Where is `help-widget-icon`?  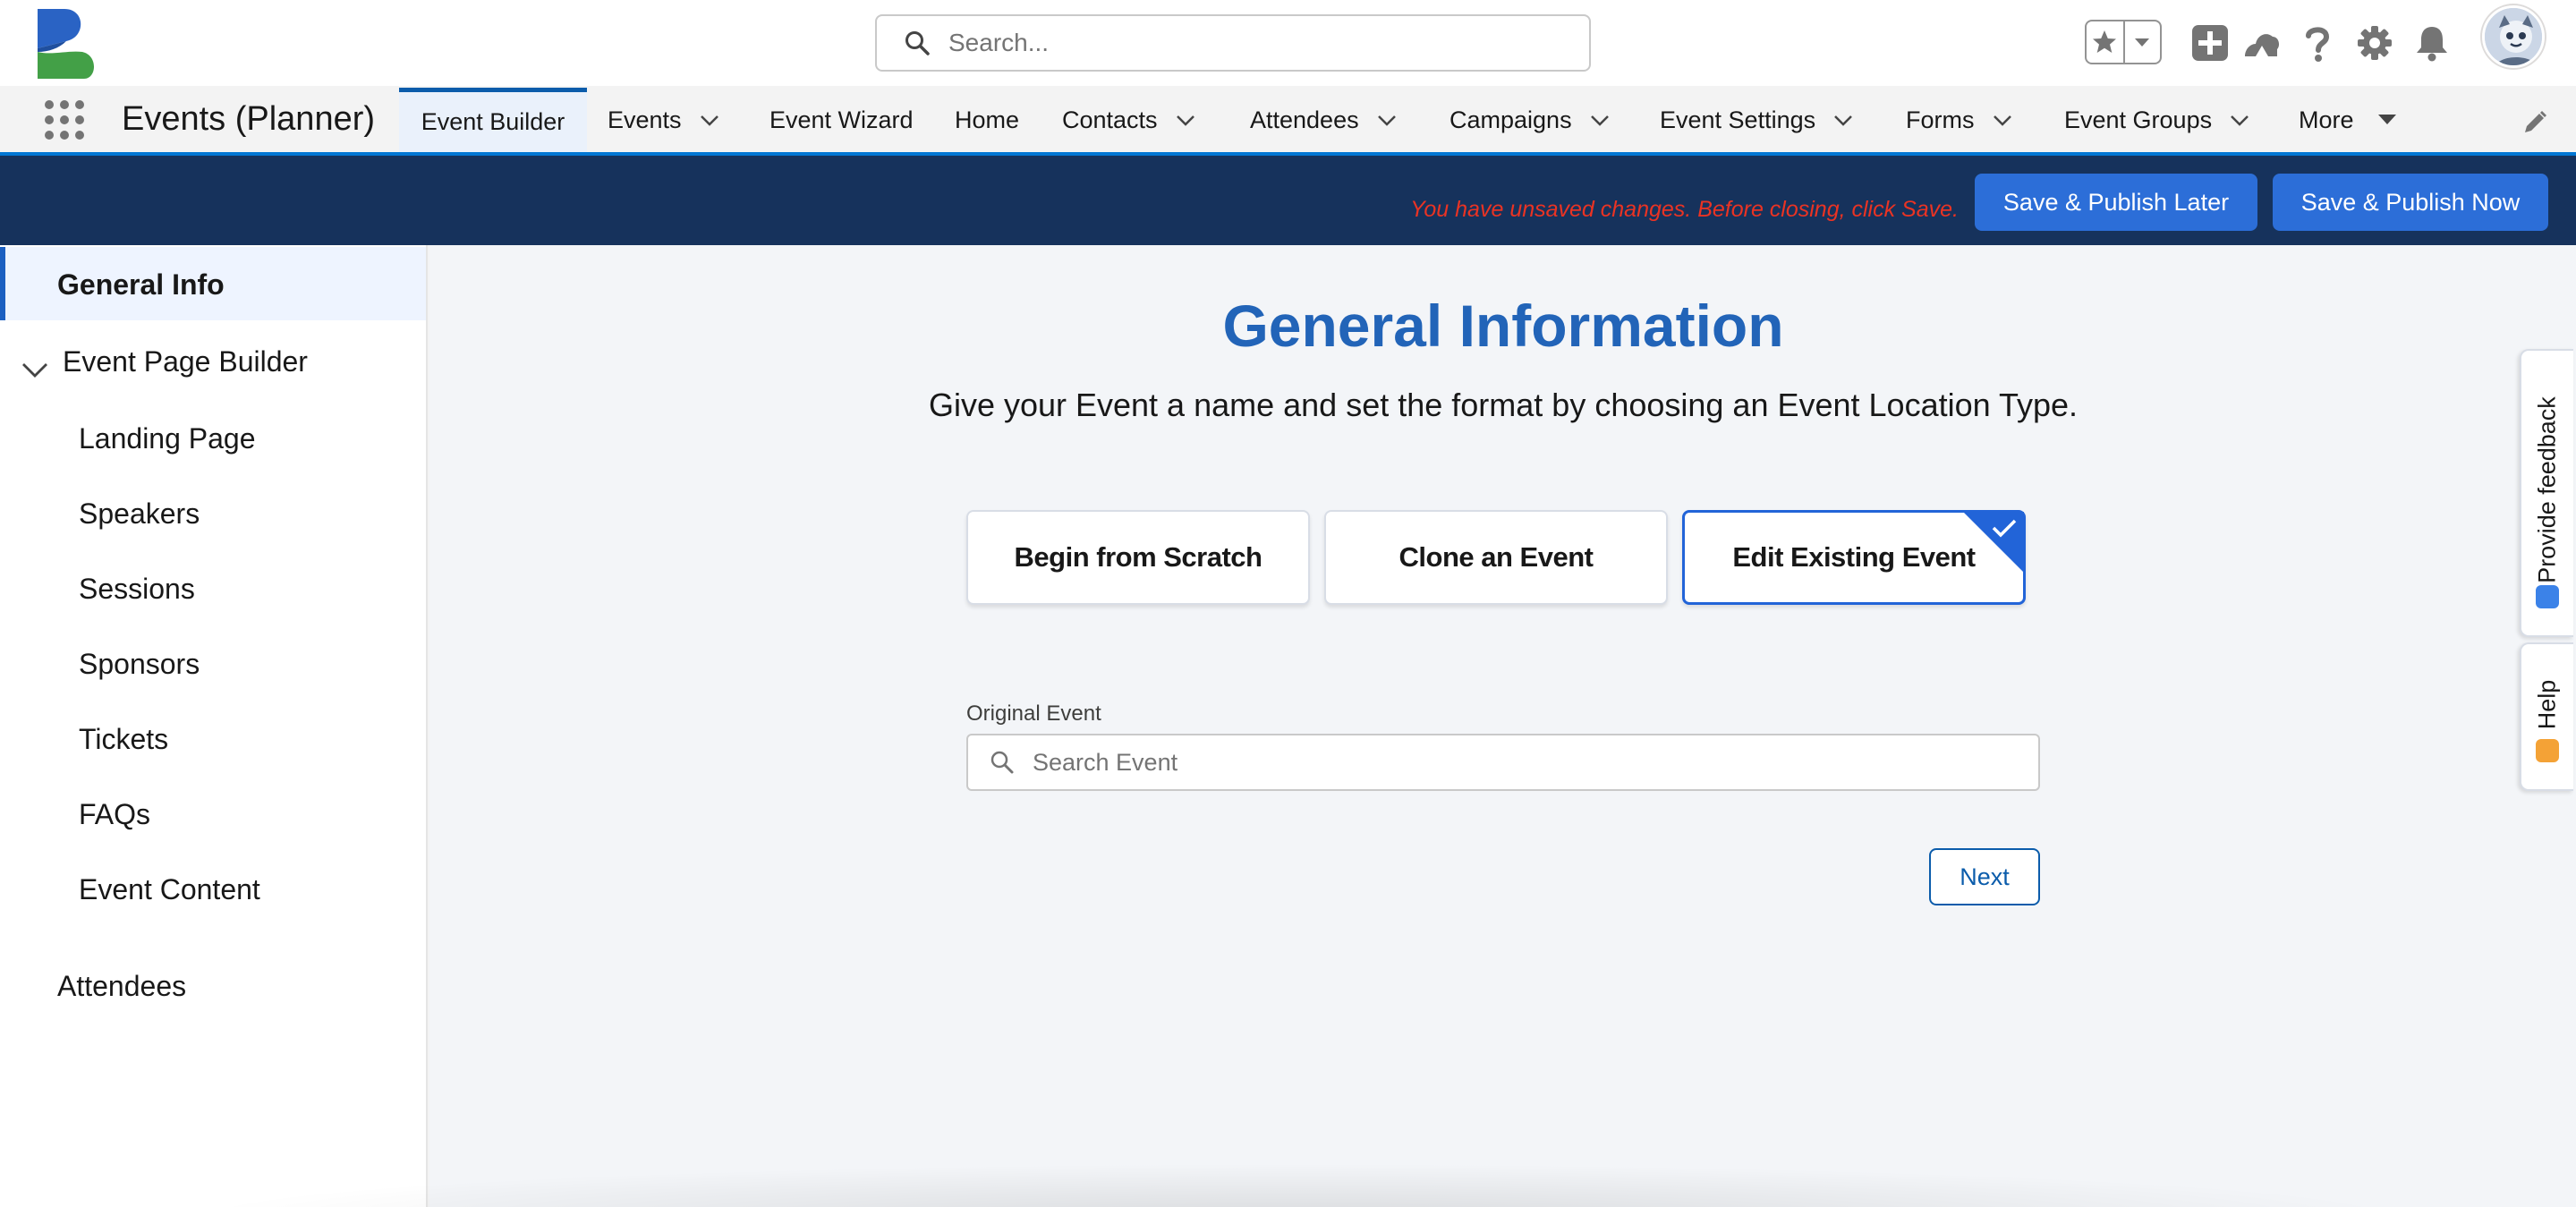
help-widget-icon is located at coordinates (2547, 751).